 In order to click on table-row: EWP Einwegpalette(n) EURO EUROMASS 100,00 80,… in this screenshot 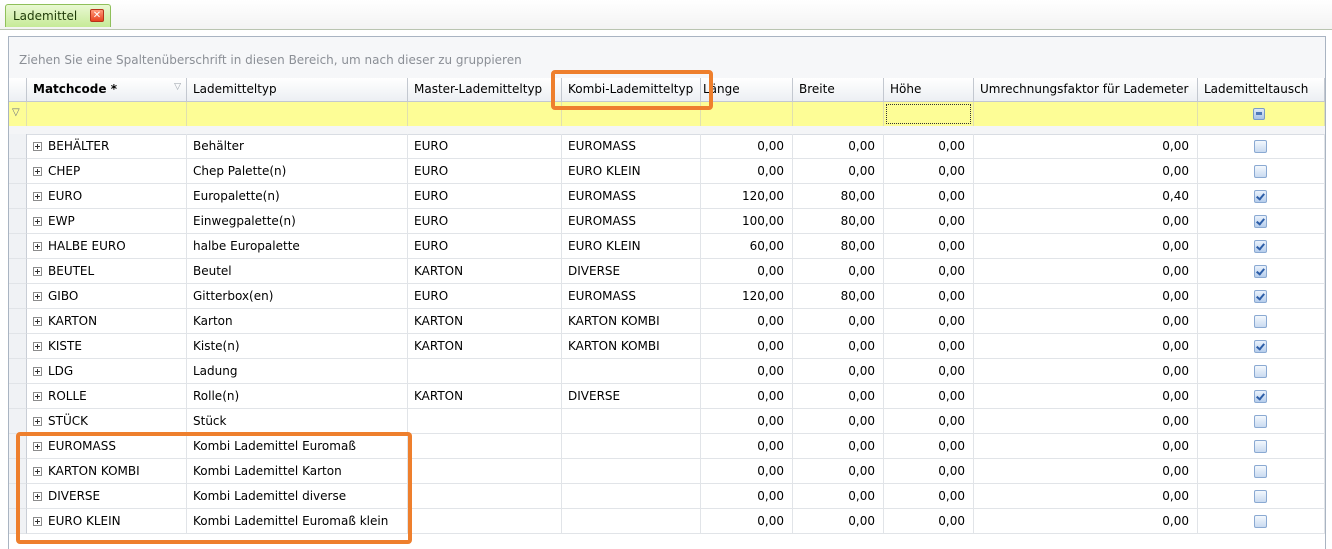, I will do `click(667, 221)`.